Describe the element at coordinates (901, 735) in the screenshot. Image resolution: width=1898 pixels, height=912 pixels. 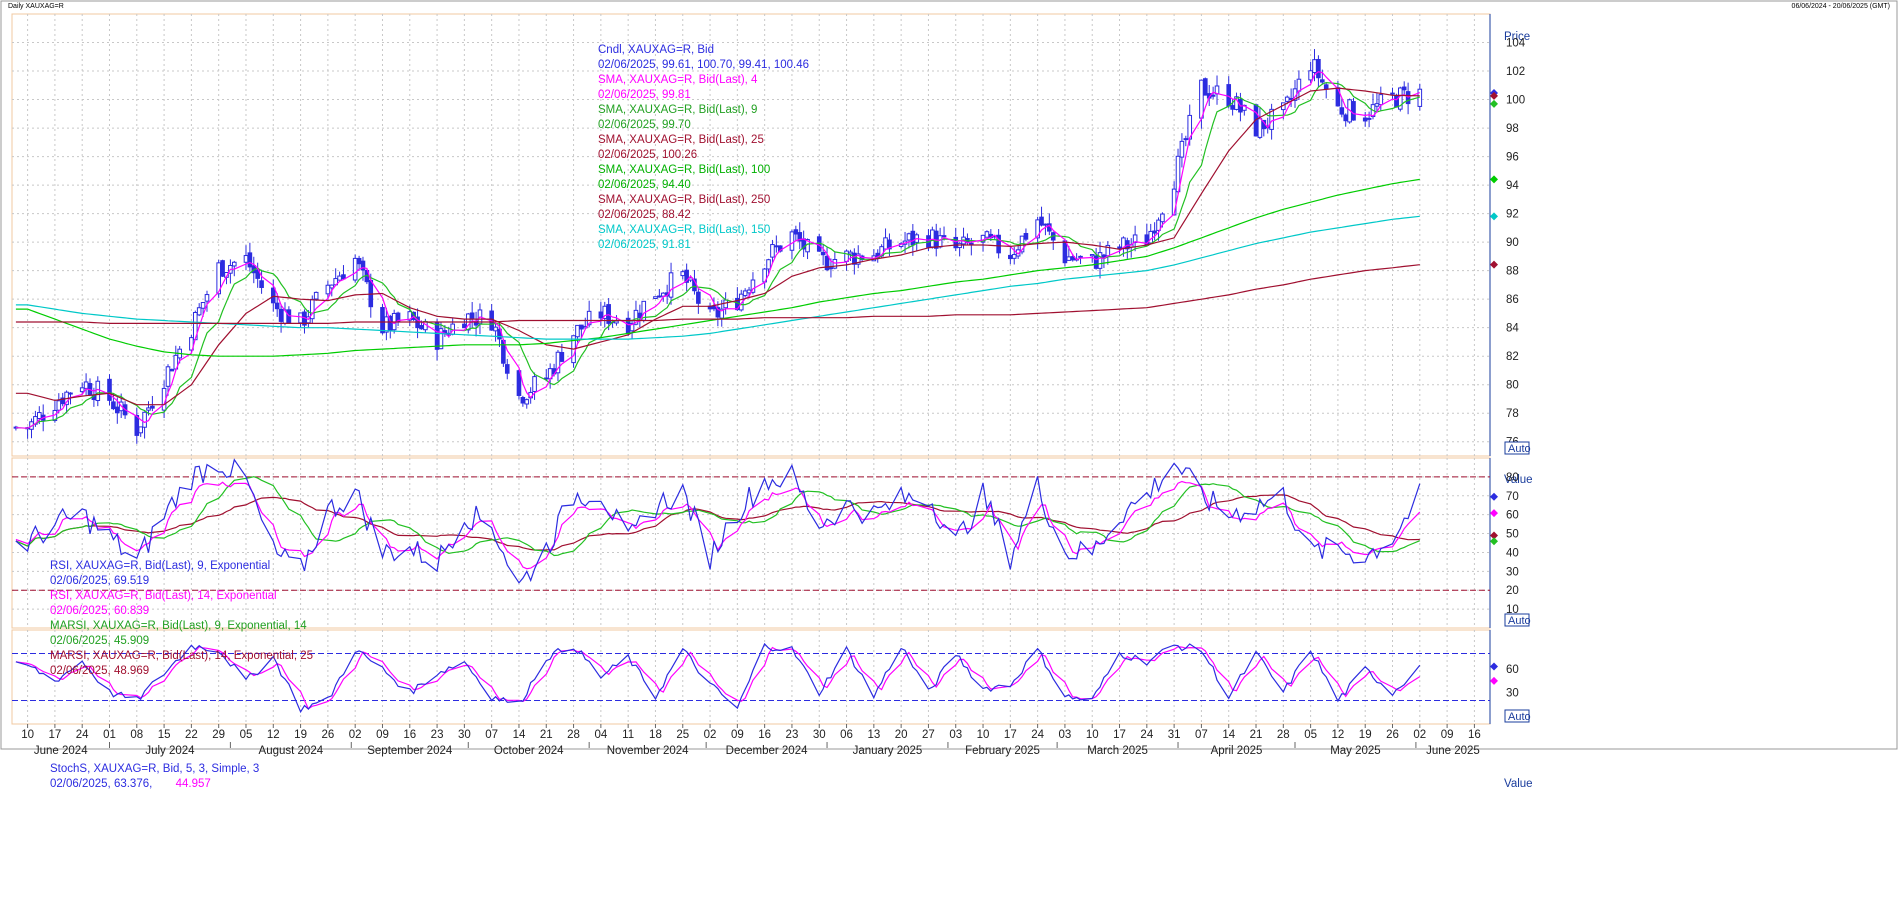
I see `x-day-label: 20` at that location.